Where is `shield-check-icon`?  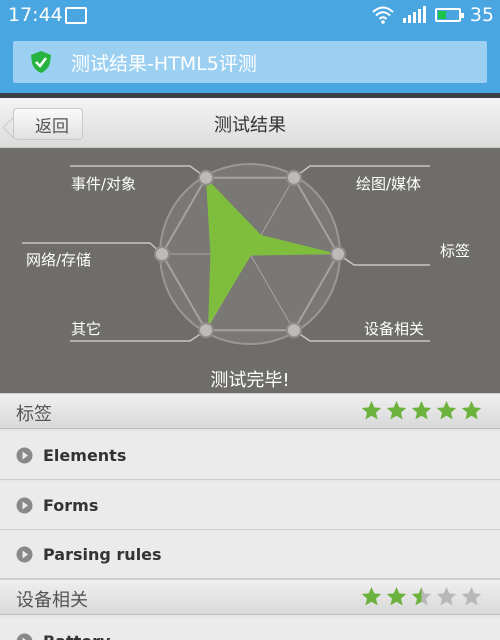
shield-check-icon is located at coordinates (41, 62).